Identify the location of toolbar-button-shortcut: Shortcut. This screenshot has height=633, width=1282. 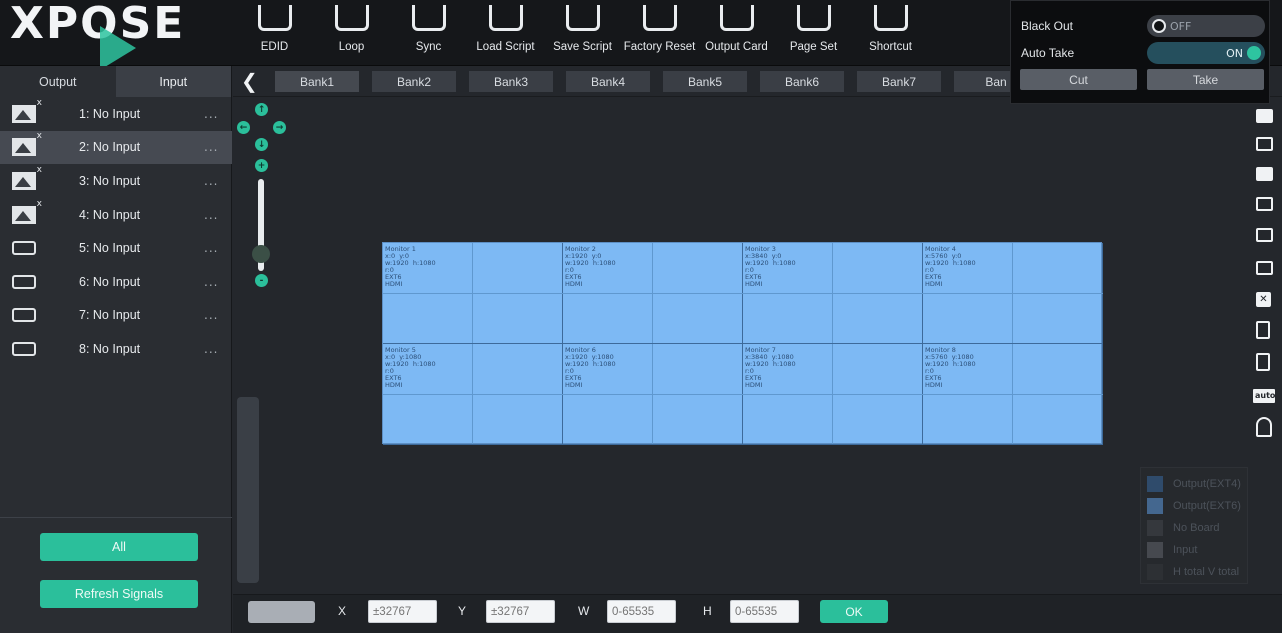
(890, 33).